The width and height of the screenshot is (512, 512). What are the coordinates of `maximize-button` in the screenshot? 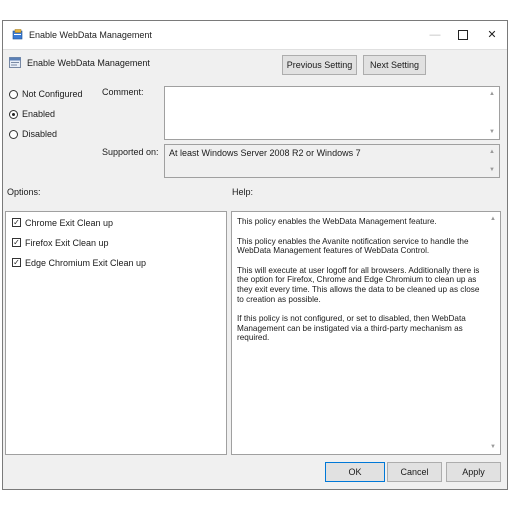 It's located at (463, 35).